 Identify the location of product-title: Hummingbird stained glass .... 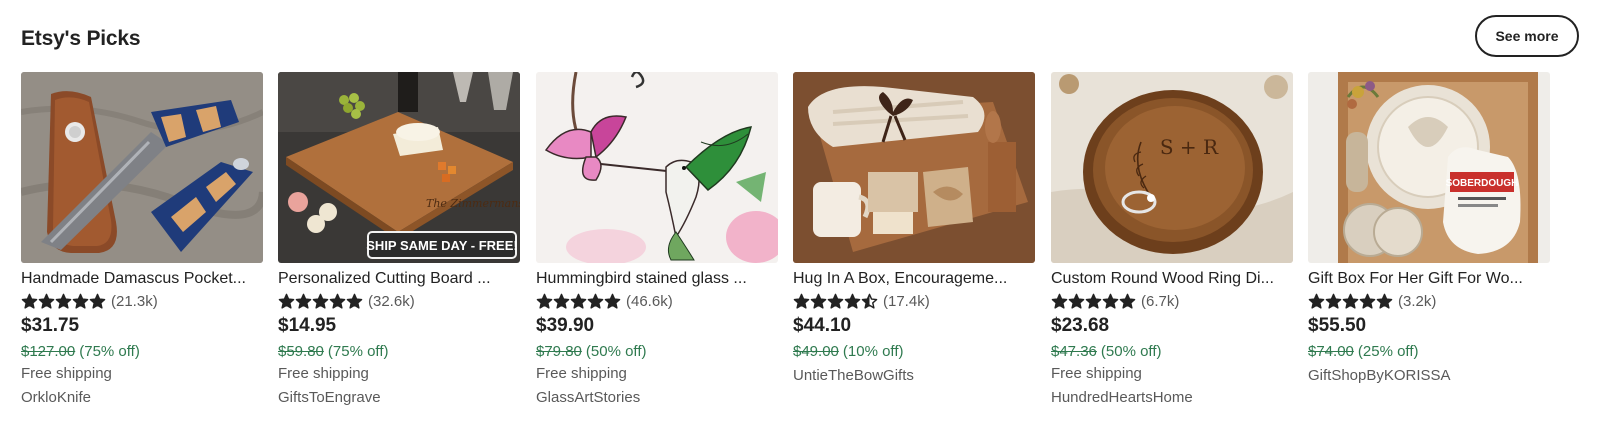
(657, 279).